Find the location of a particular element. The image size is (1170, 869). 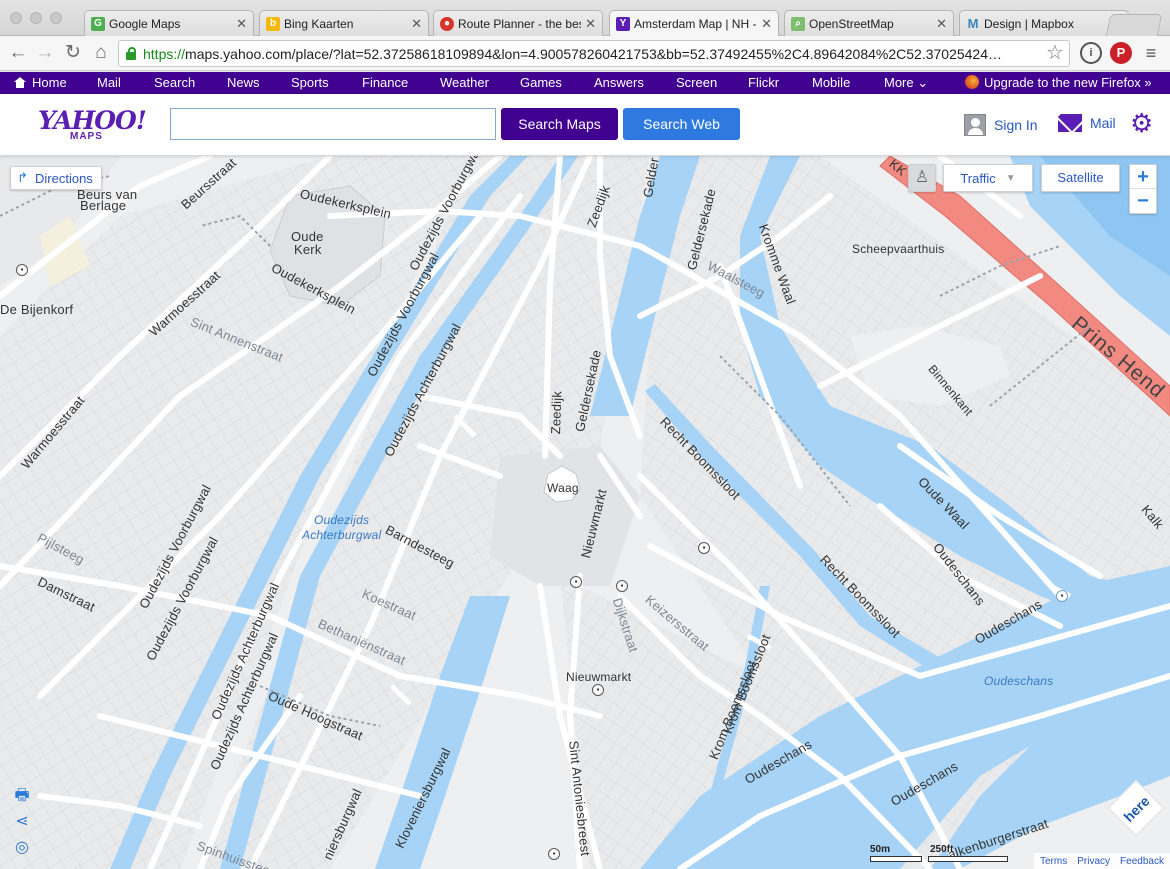

nav-mobile: Mobile is located at coordinates (831, 83).